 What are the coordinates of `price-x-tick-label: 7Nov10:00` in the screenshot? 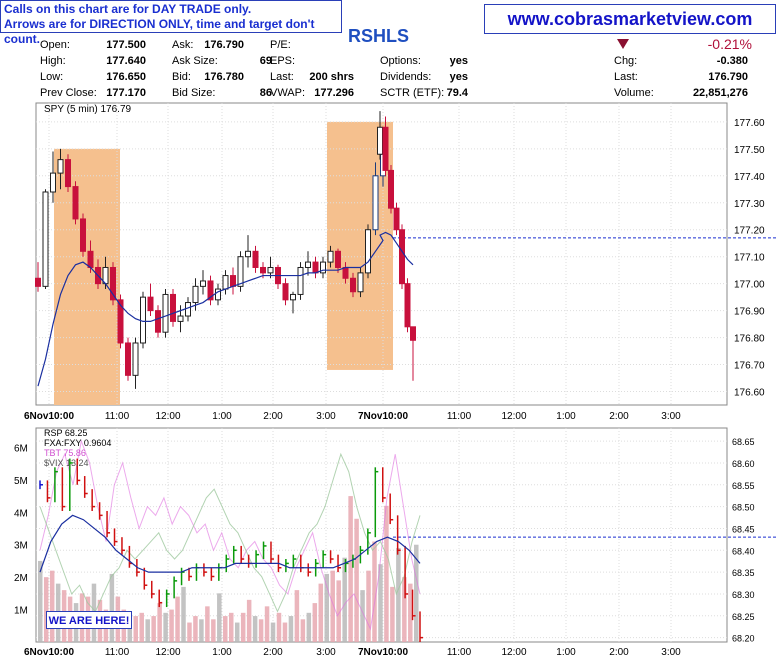 It's located at (383, 415).